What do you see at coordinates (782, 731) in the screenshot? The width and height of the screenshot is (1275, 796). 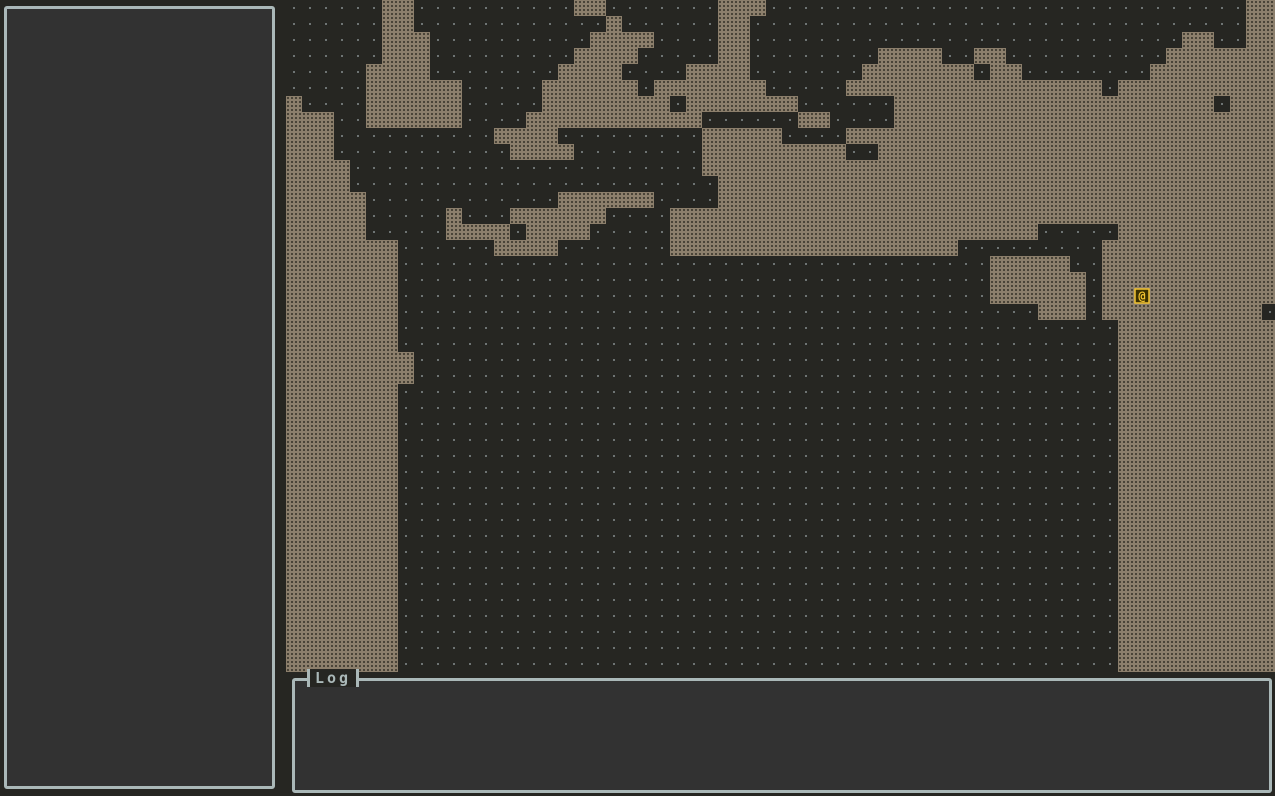 I see `log-panel: Log` at bounding box center [782, 731].